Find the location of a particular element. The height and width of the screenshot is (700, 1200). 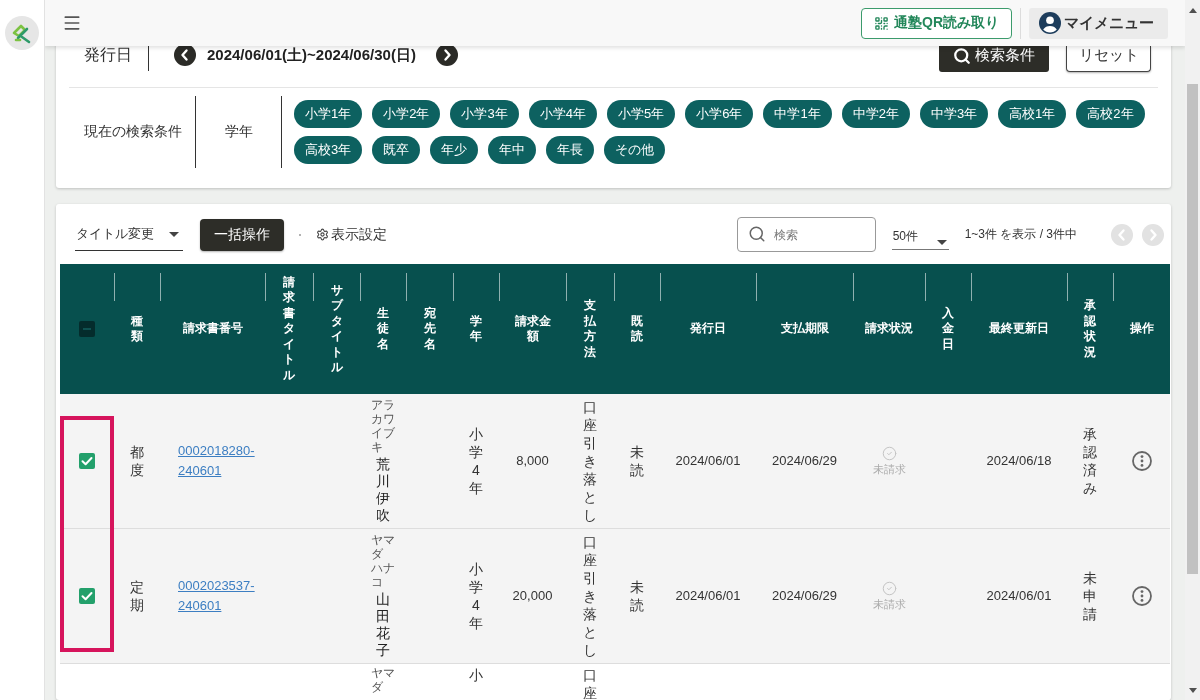

my-menu-button: マイメニュー is located at coordinates (1098, 23).